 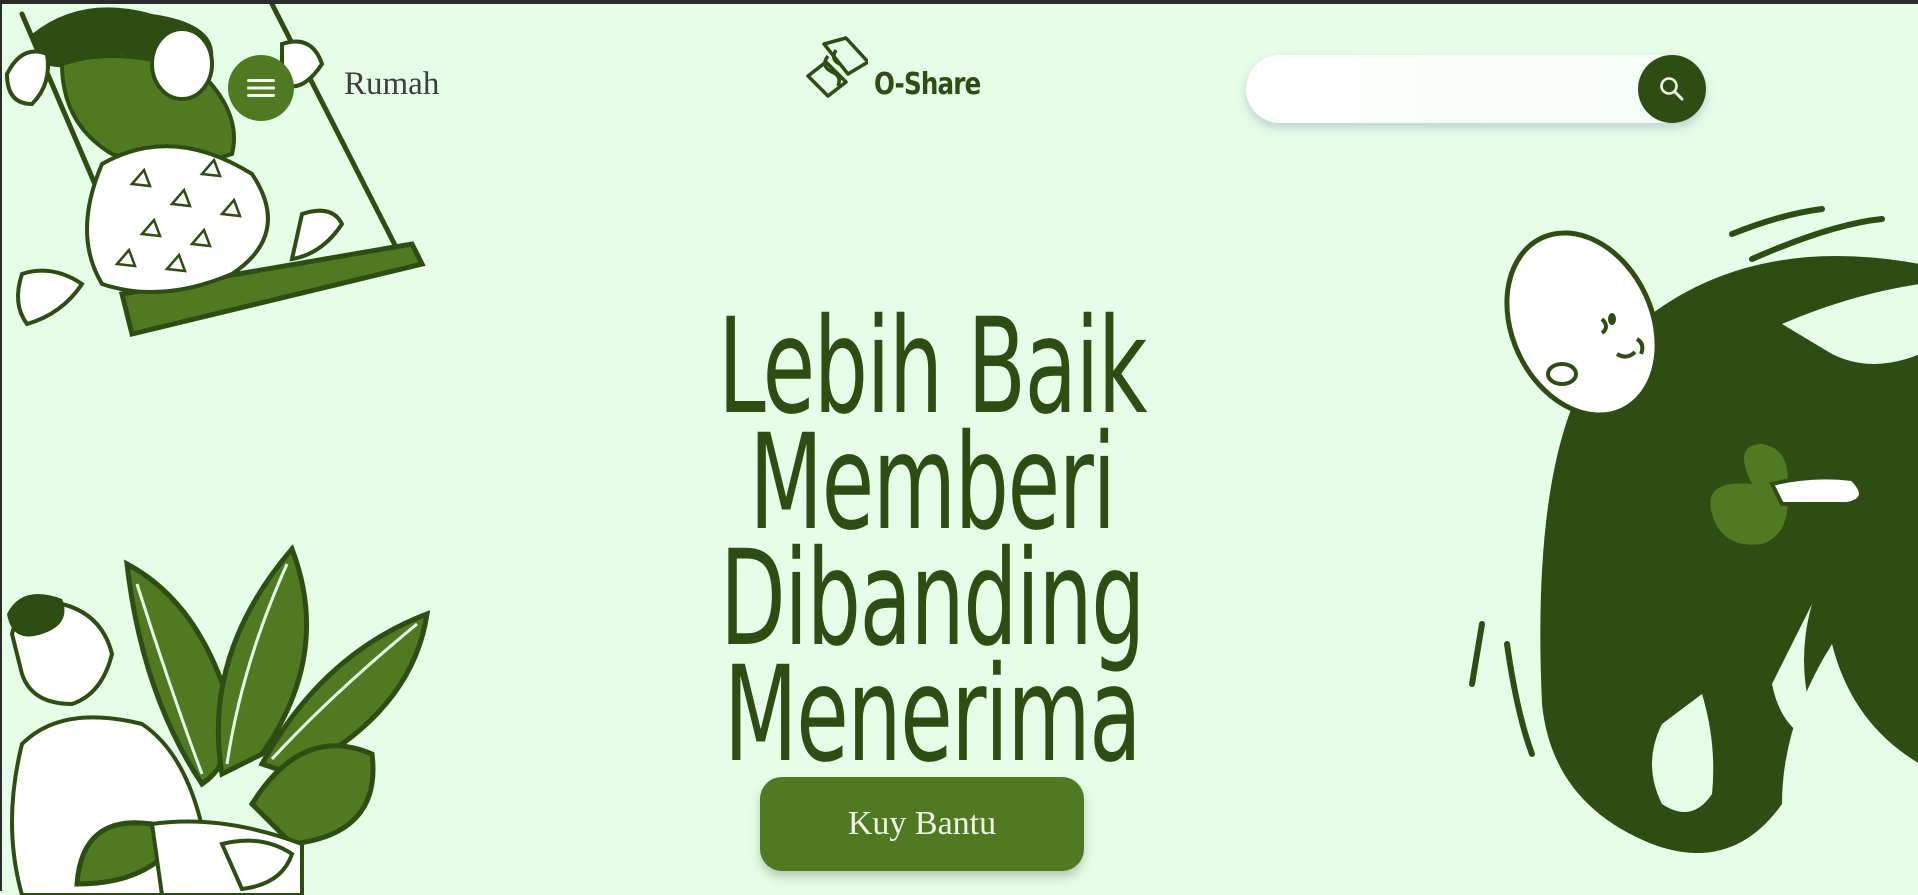 I want to click on brand-logo: O-Share, so click(x=903, y=70).